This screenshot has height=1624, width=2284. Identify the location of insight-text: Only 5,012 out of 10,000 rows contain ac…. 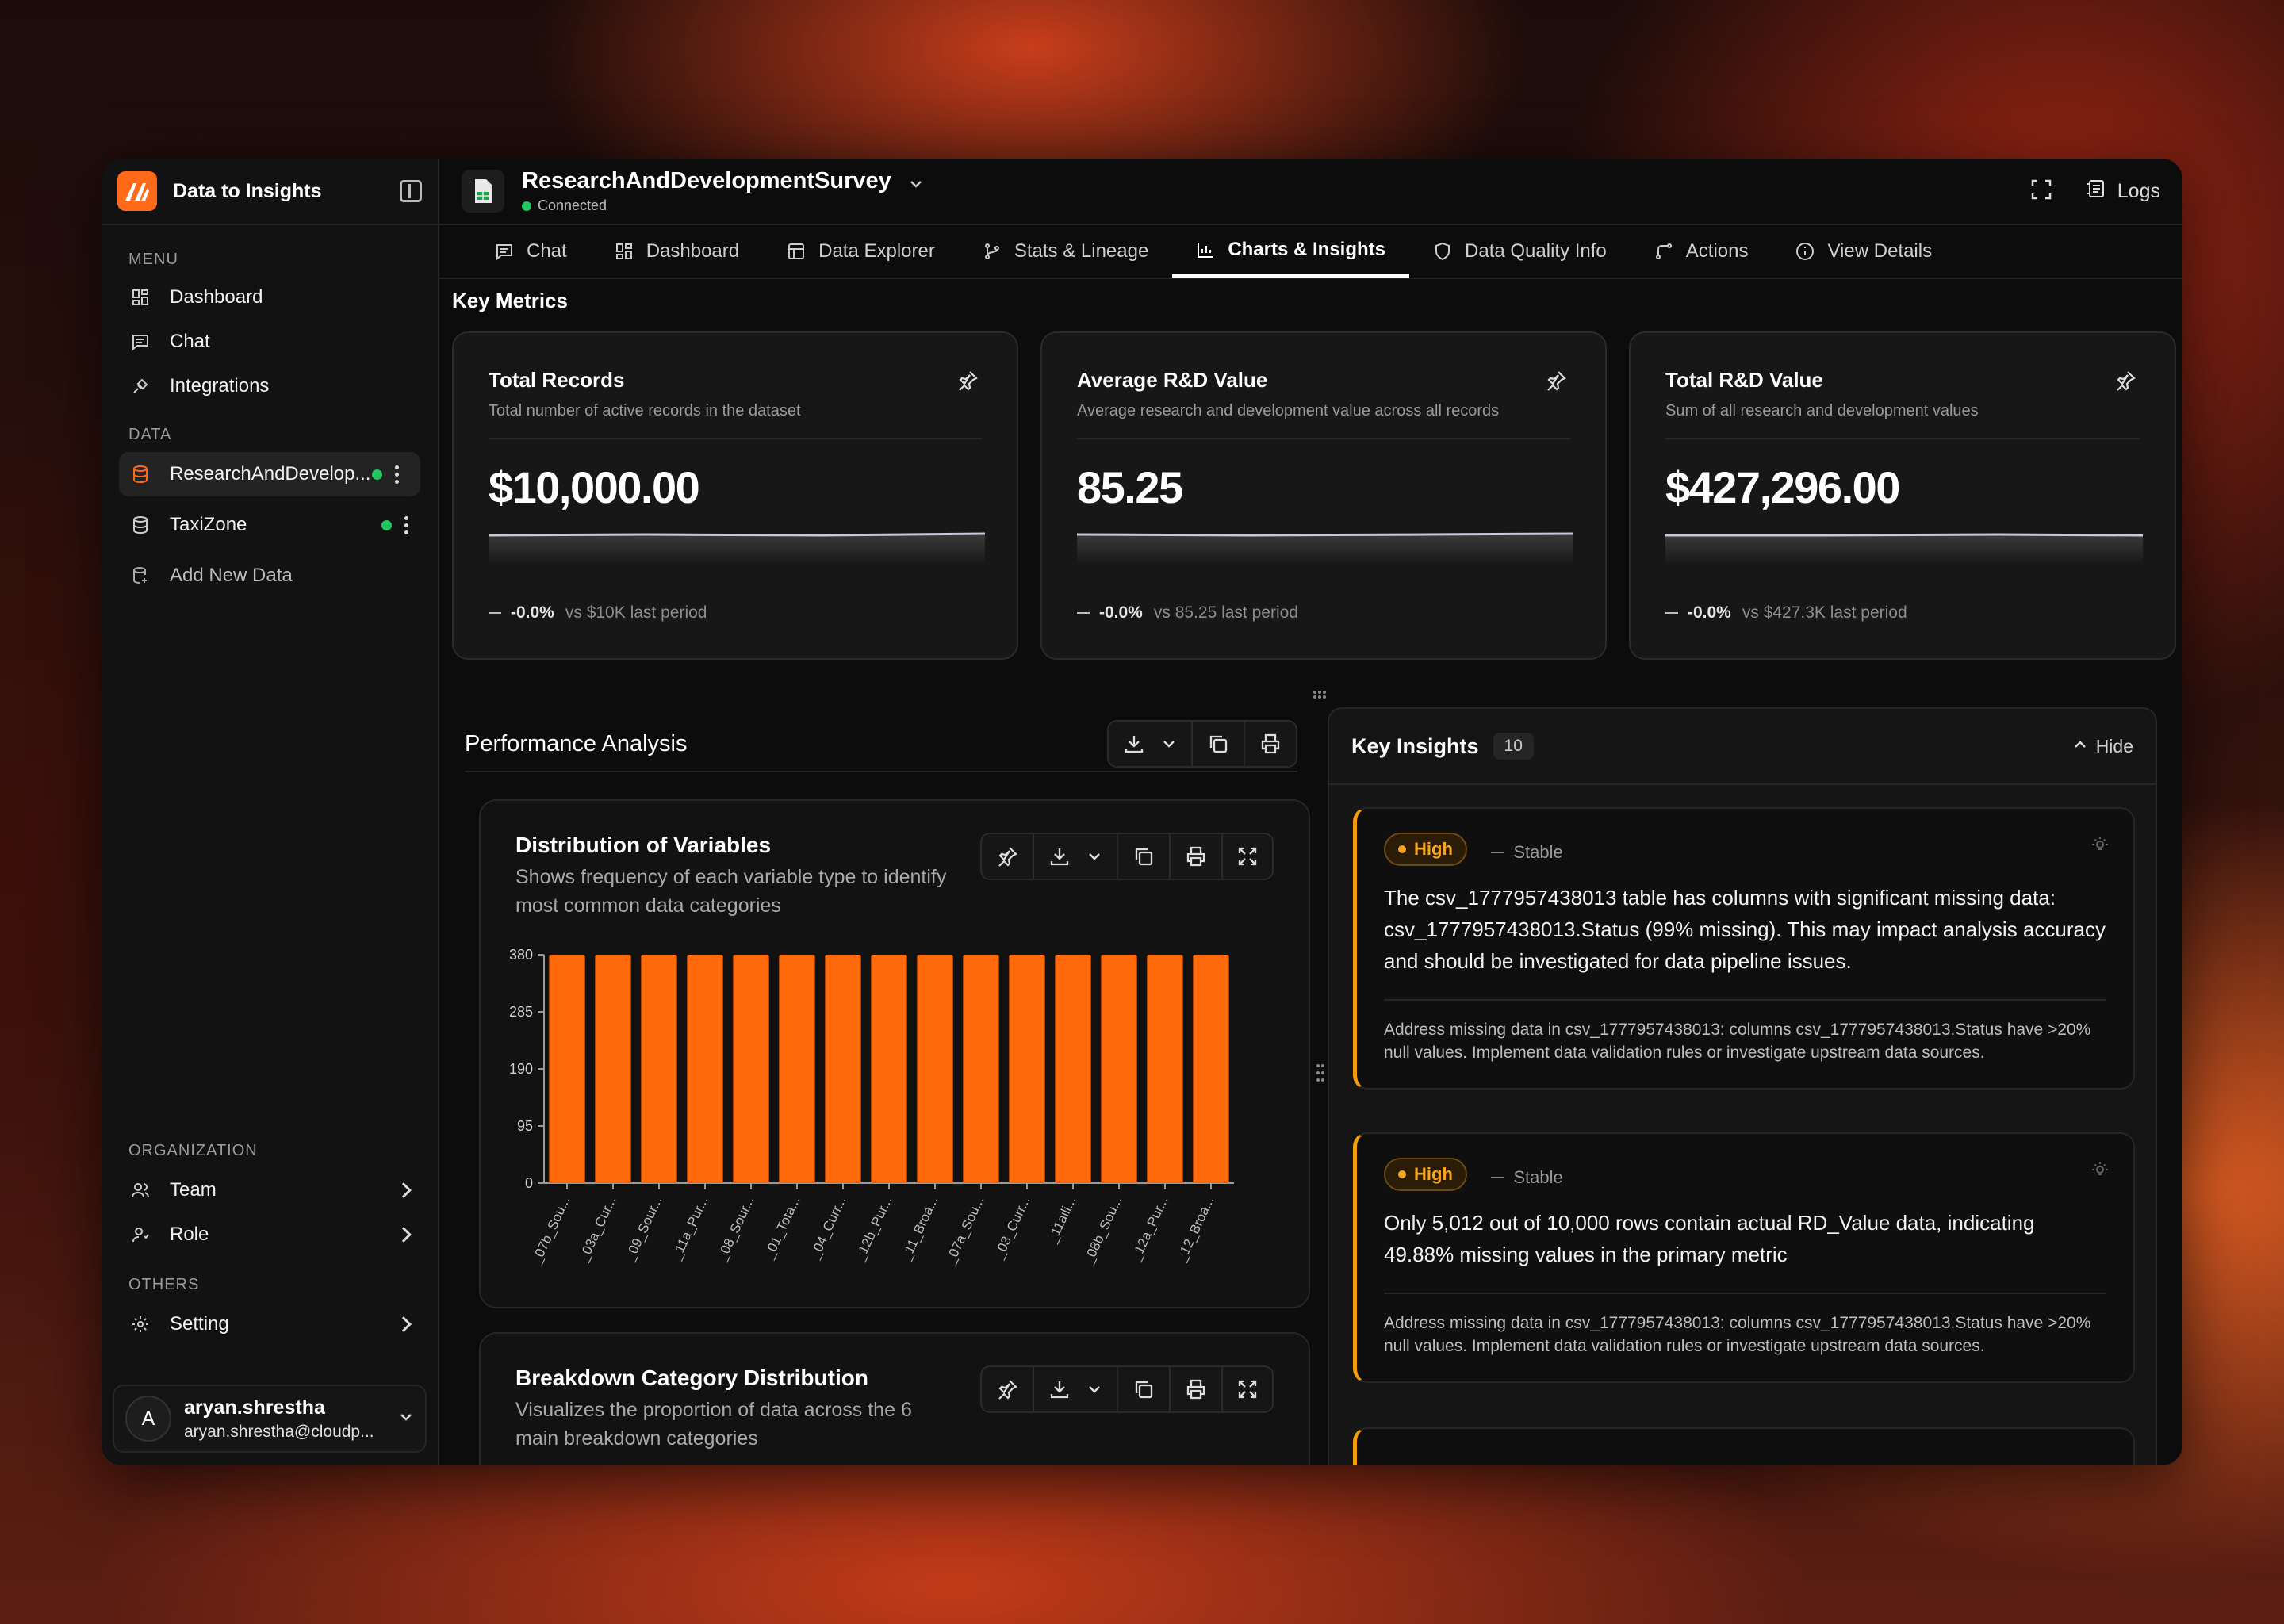
(1709, 1238).